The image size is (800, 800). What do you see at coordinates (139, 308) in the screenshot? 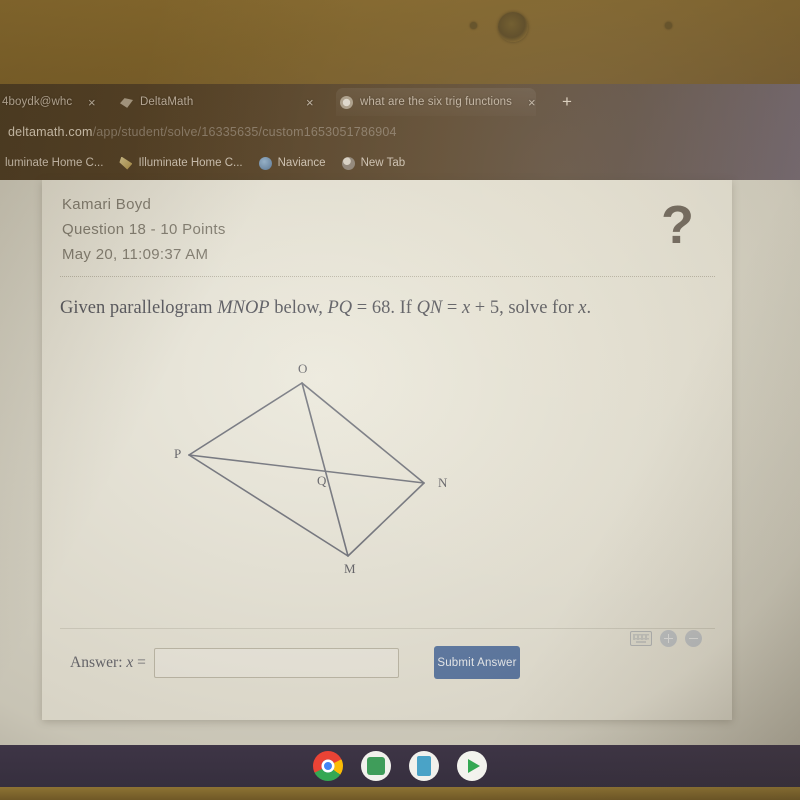
I see `prompt-part-1: Given parallelogram` at bounding box center [139, 308].